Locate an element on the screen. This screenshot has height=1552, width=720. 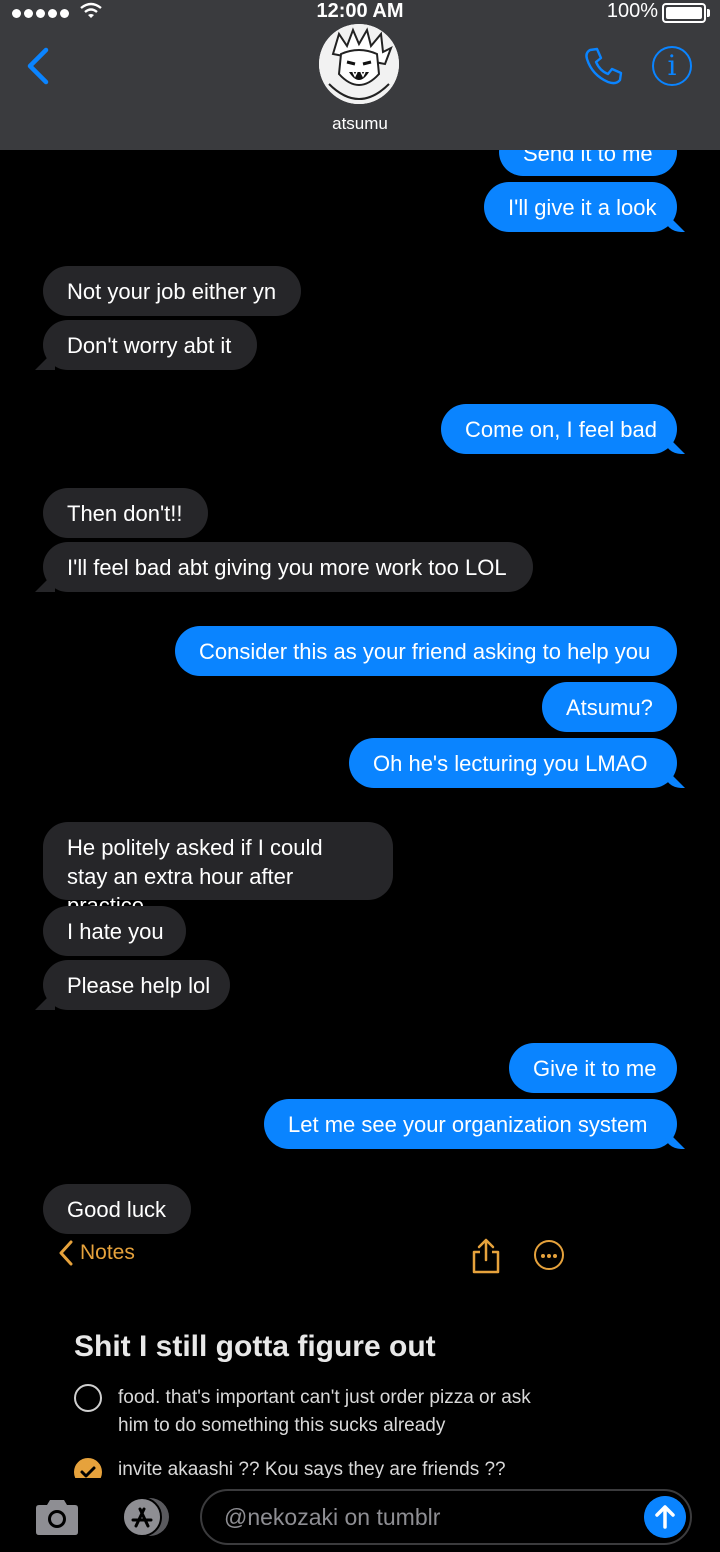
checklist-checkbox is located at coordinates (88, 1398).